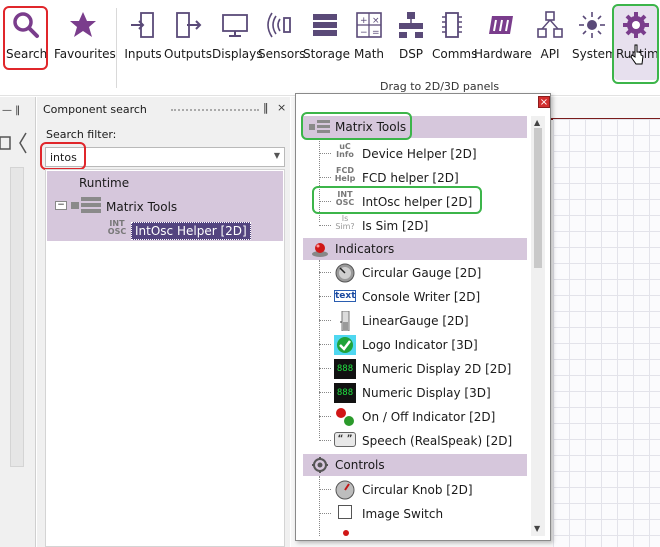 This screenshot has width=660, height=547. Describe the element at coordinates (420, 345) in the screenshot. I see `list-item-label: Logo Indicator [3D]` at that location.